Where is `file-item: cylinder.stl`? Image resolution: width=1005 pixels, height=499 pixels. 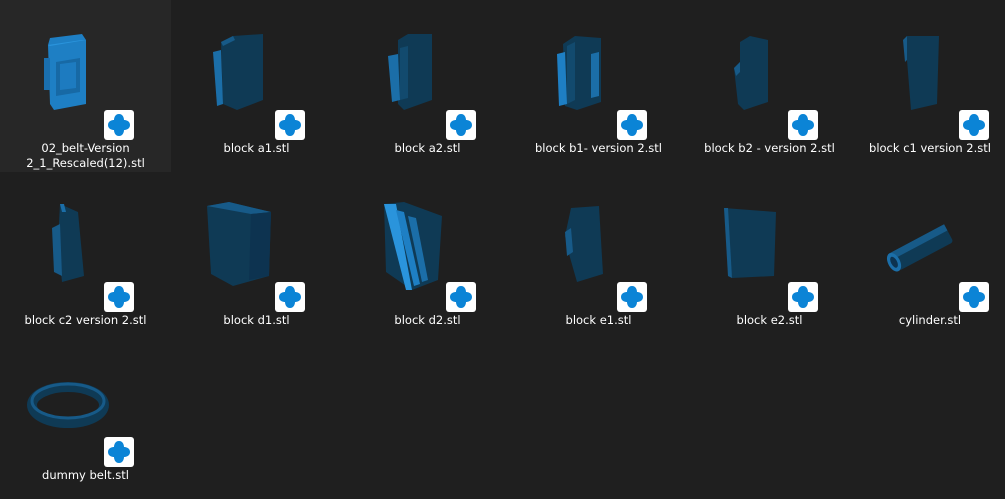 file-item: cylinder.stl is located at coordinates (930, 258).